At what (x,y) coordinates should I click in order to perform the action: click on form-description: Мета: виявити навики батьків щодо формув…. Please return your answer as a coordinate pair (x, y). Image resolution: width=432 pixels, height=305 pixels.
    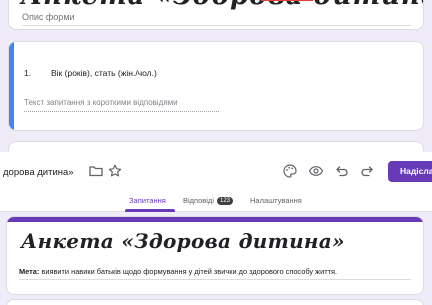
    Looking at the image, I should click on (178, 271).